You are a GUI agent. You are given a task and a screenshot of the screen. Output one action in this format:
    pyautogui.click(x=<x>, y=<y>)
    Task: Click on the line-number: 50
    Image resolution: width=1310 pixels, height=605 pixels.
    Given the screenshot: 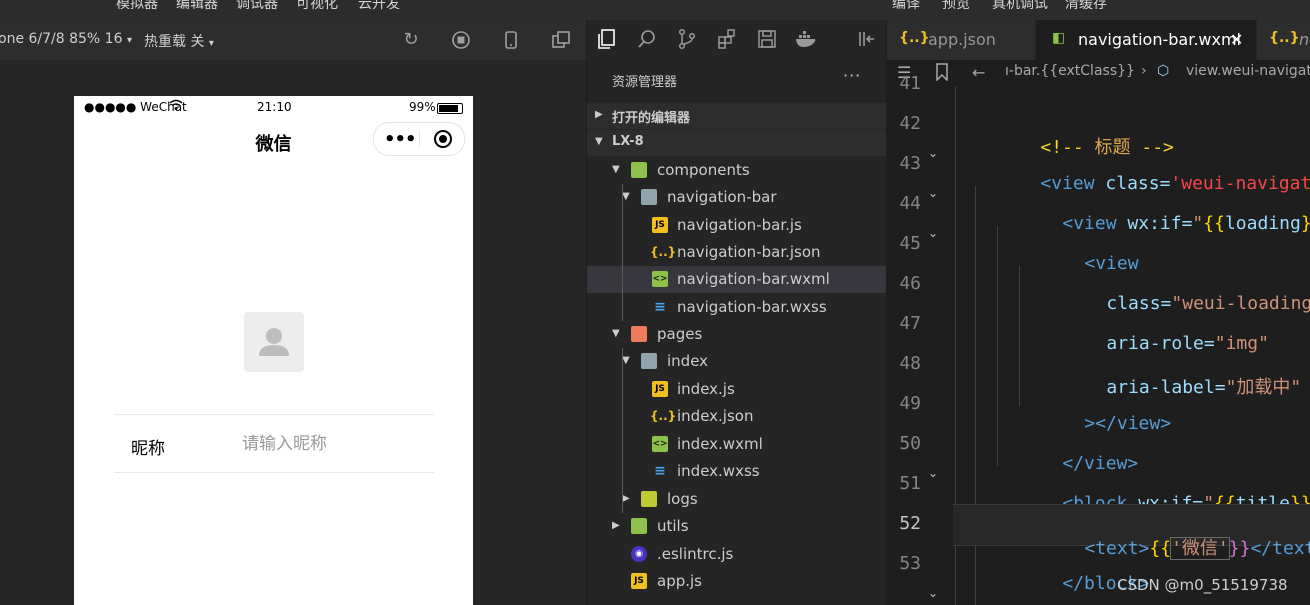 What is the action you would take?
    pyautogui.click(x=910, y=443)
    